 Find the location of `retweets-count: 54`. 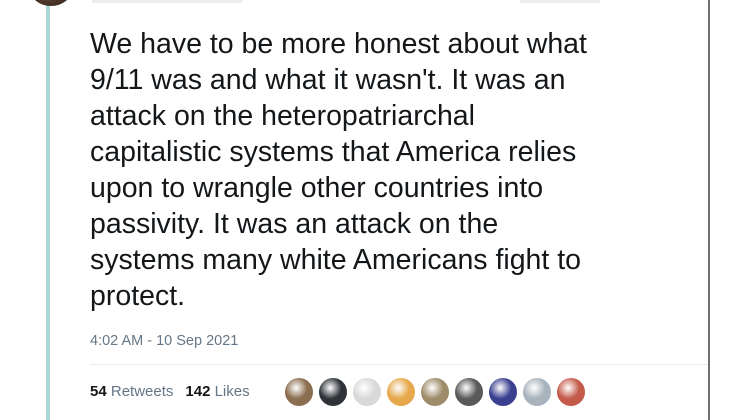

retweets-count: 54 is located at coordinates (98, 391).